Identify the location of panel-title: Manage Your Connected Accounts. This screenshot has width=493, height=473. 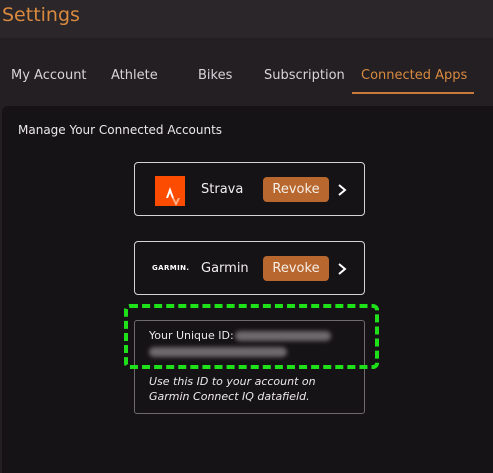
(120, 130).